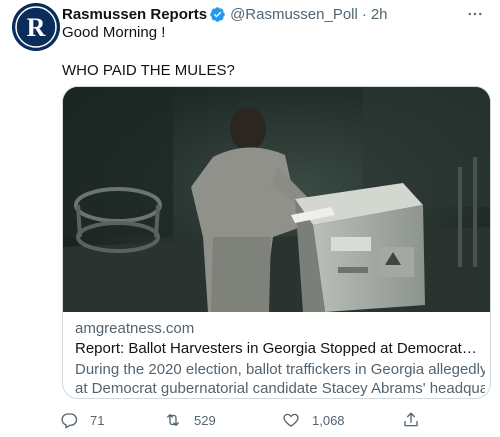 Image resolution: width=500 pixels, height=437 pixels. What do you see at coordinates (328, 420) in the screenshot?
I see `like-count: 1,068` at bounding box center [328, 420].